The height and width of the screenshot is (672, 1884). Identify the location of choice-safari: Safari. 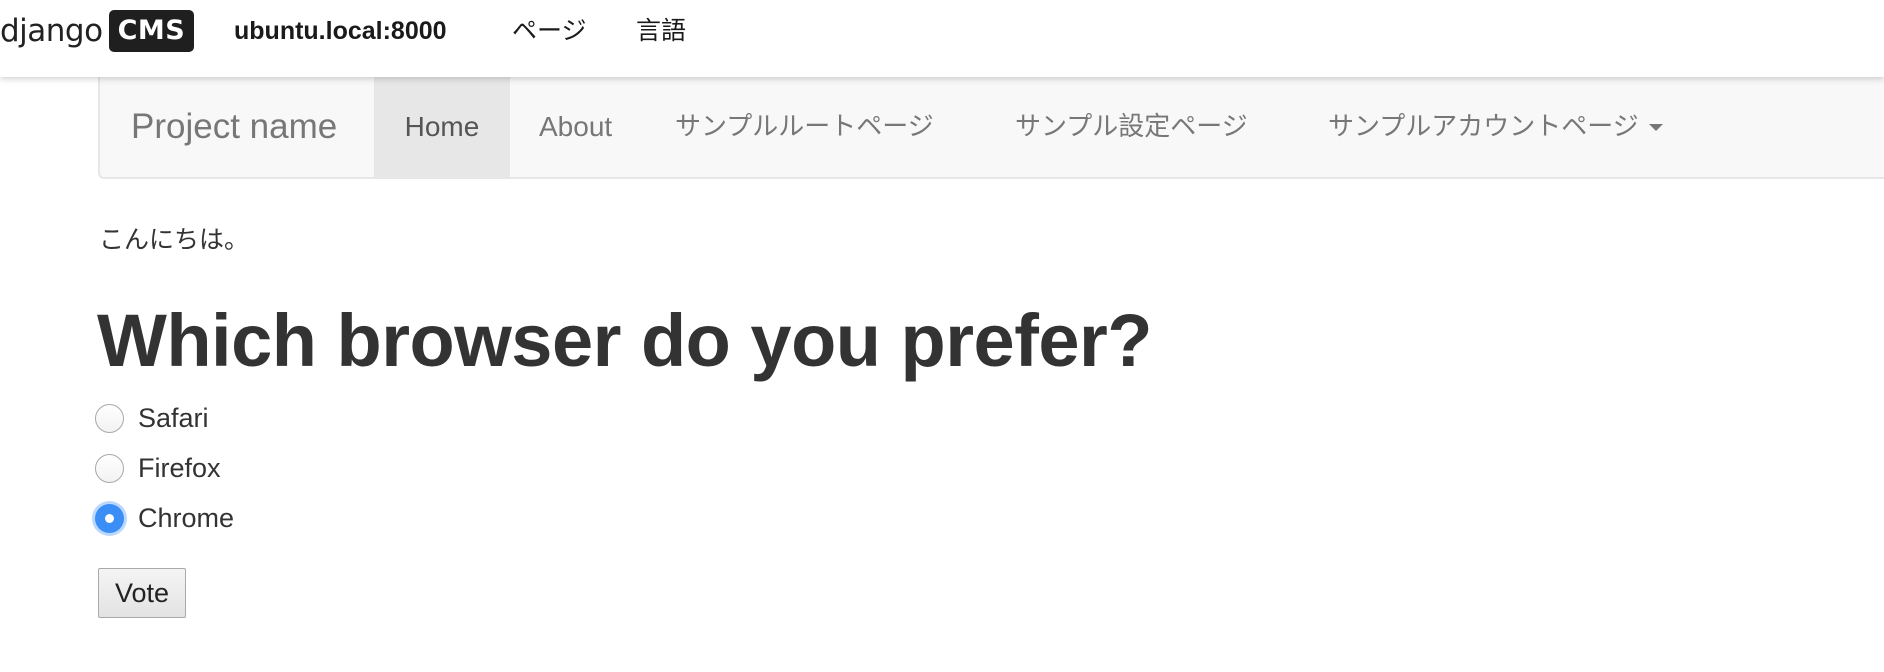
(152, 418).